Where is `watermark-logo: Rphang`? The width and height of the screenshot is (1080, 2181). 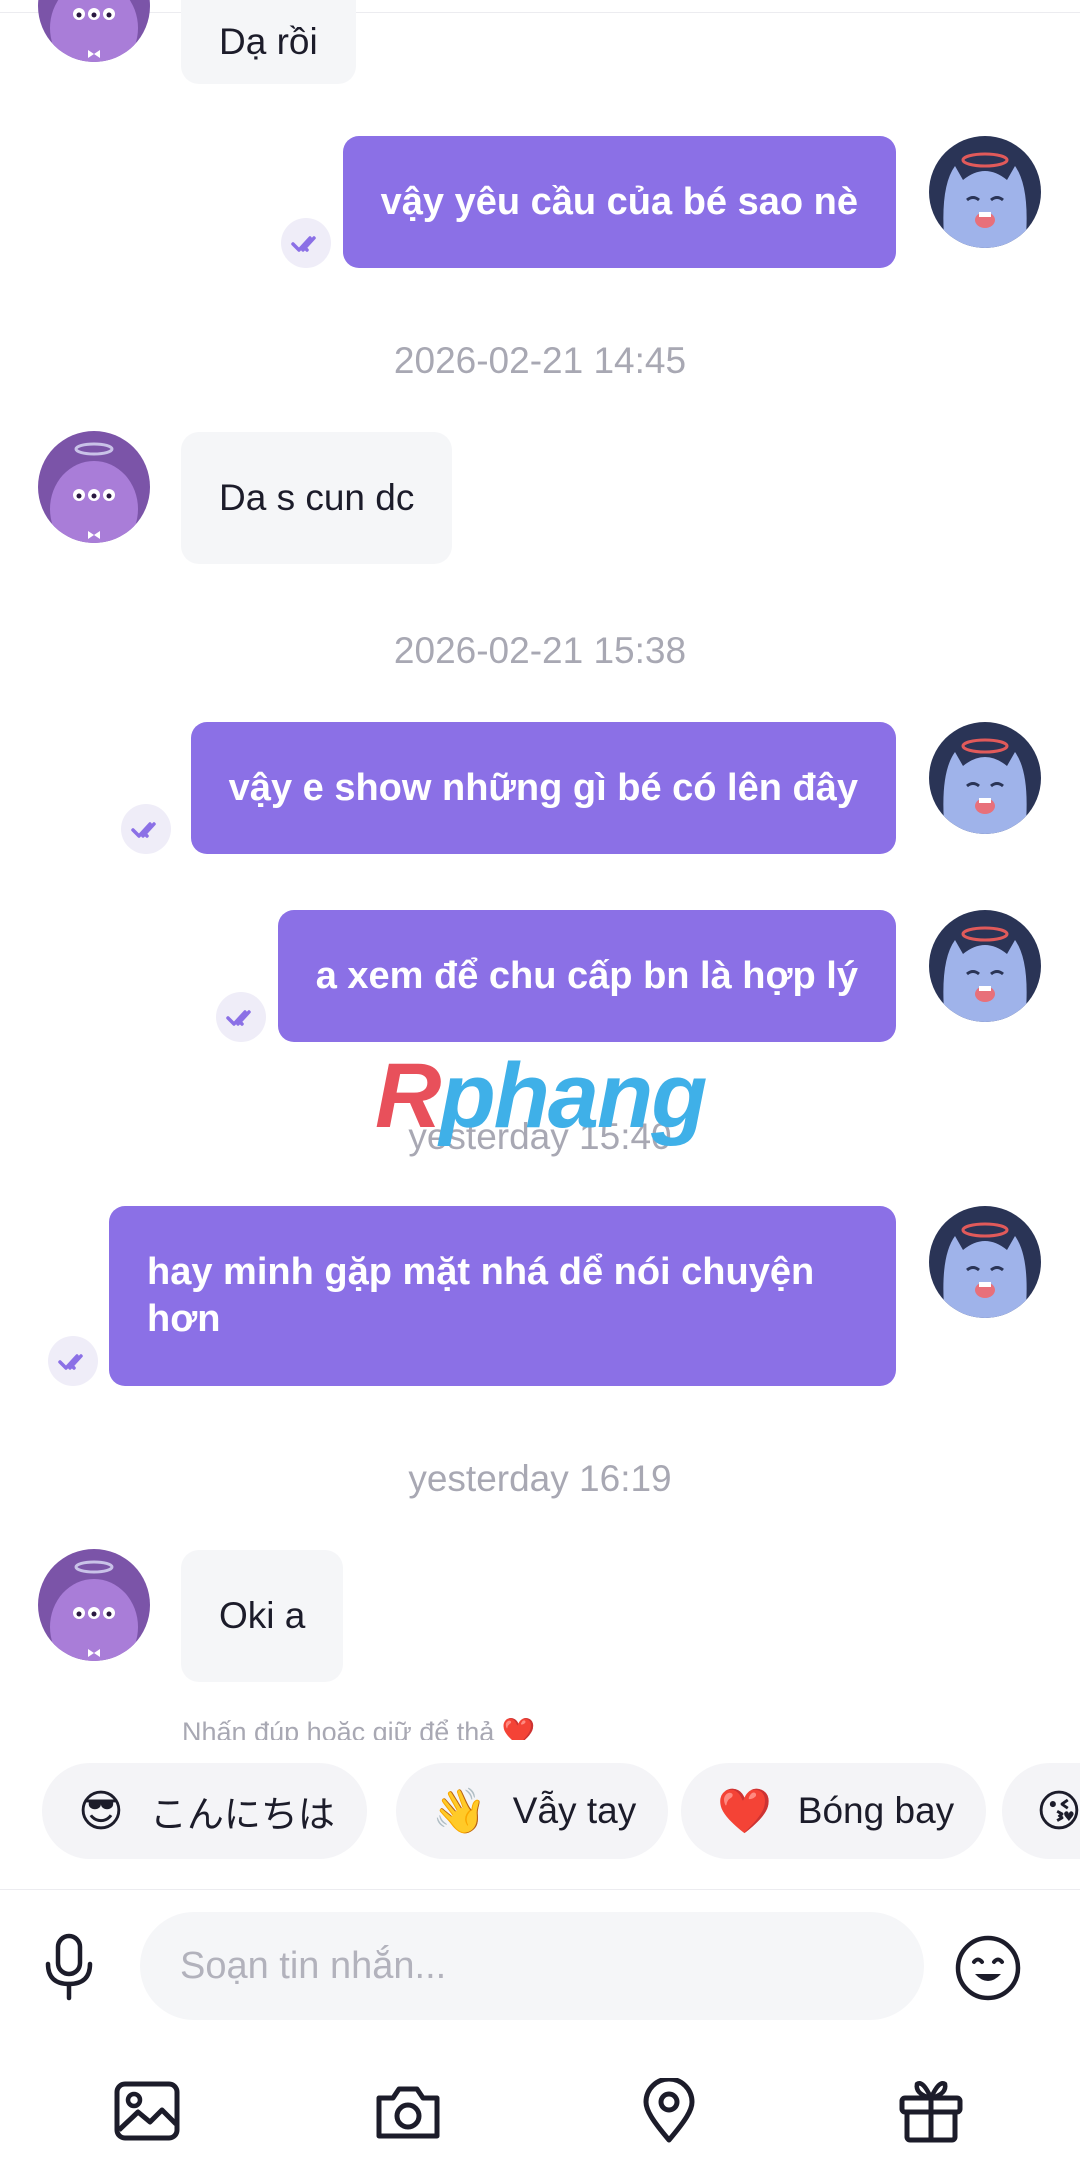
watermark-logo: Rphang is located at coordinates (541, 1096).